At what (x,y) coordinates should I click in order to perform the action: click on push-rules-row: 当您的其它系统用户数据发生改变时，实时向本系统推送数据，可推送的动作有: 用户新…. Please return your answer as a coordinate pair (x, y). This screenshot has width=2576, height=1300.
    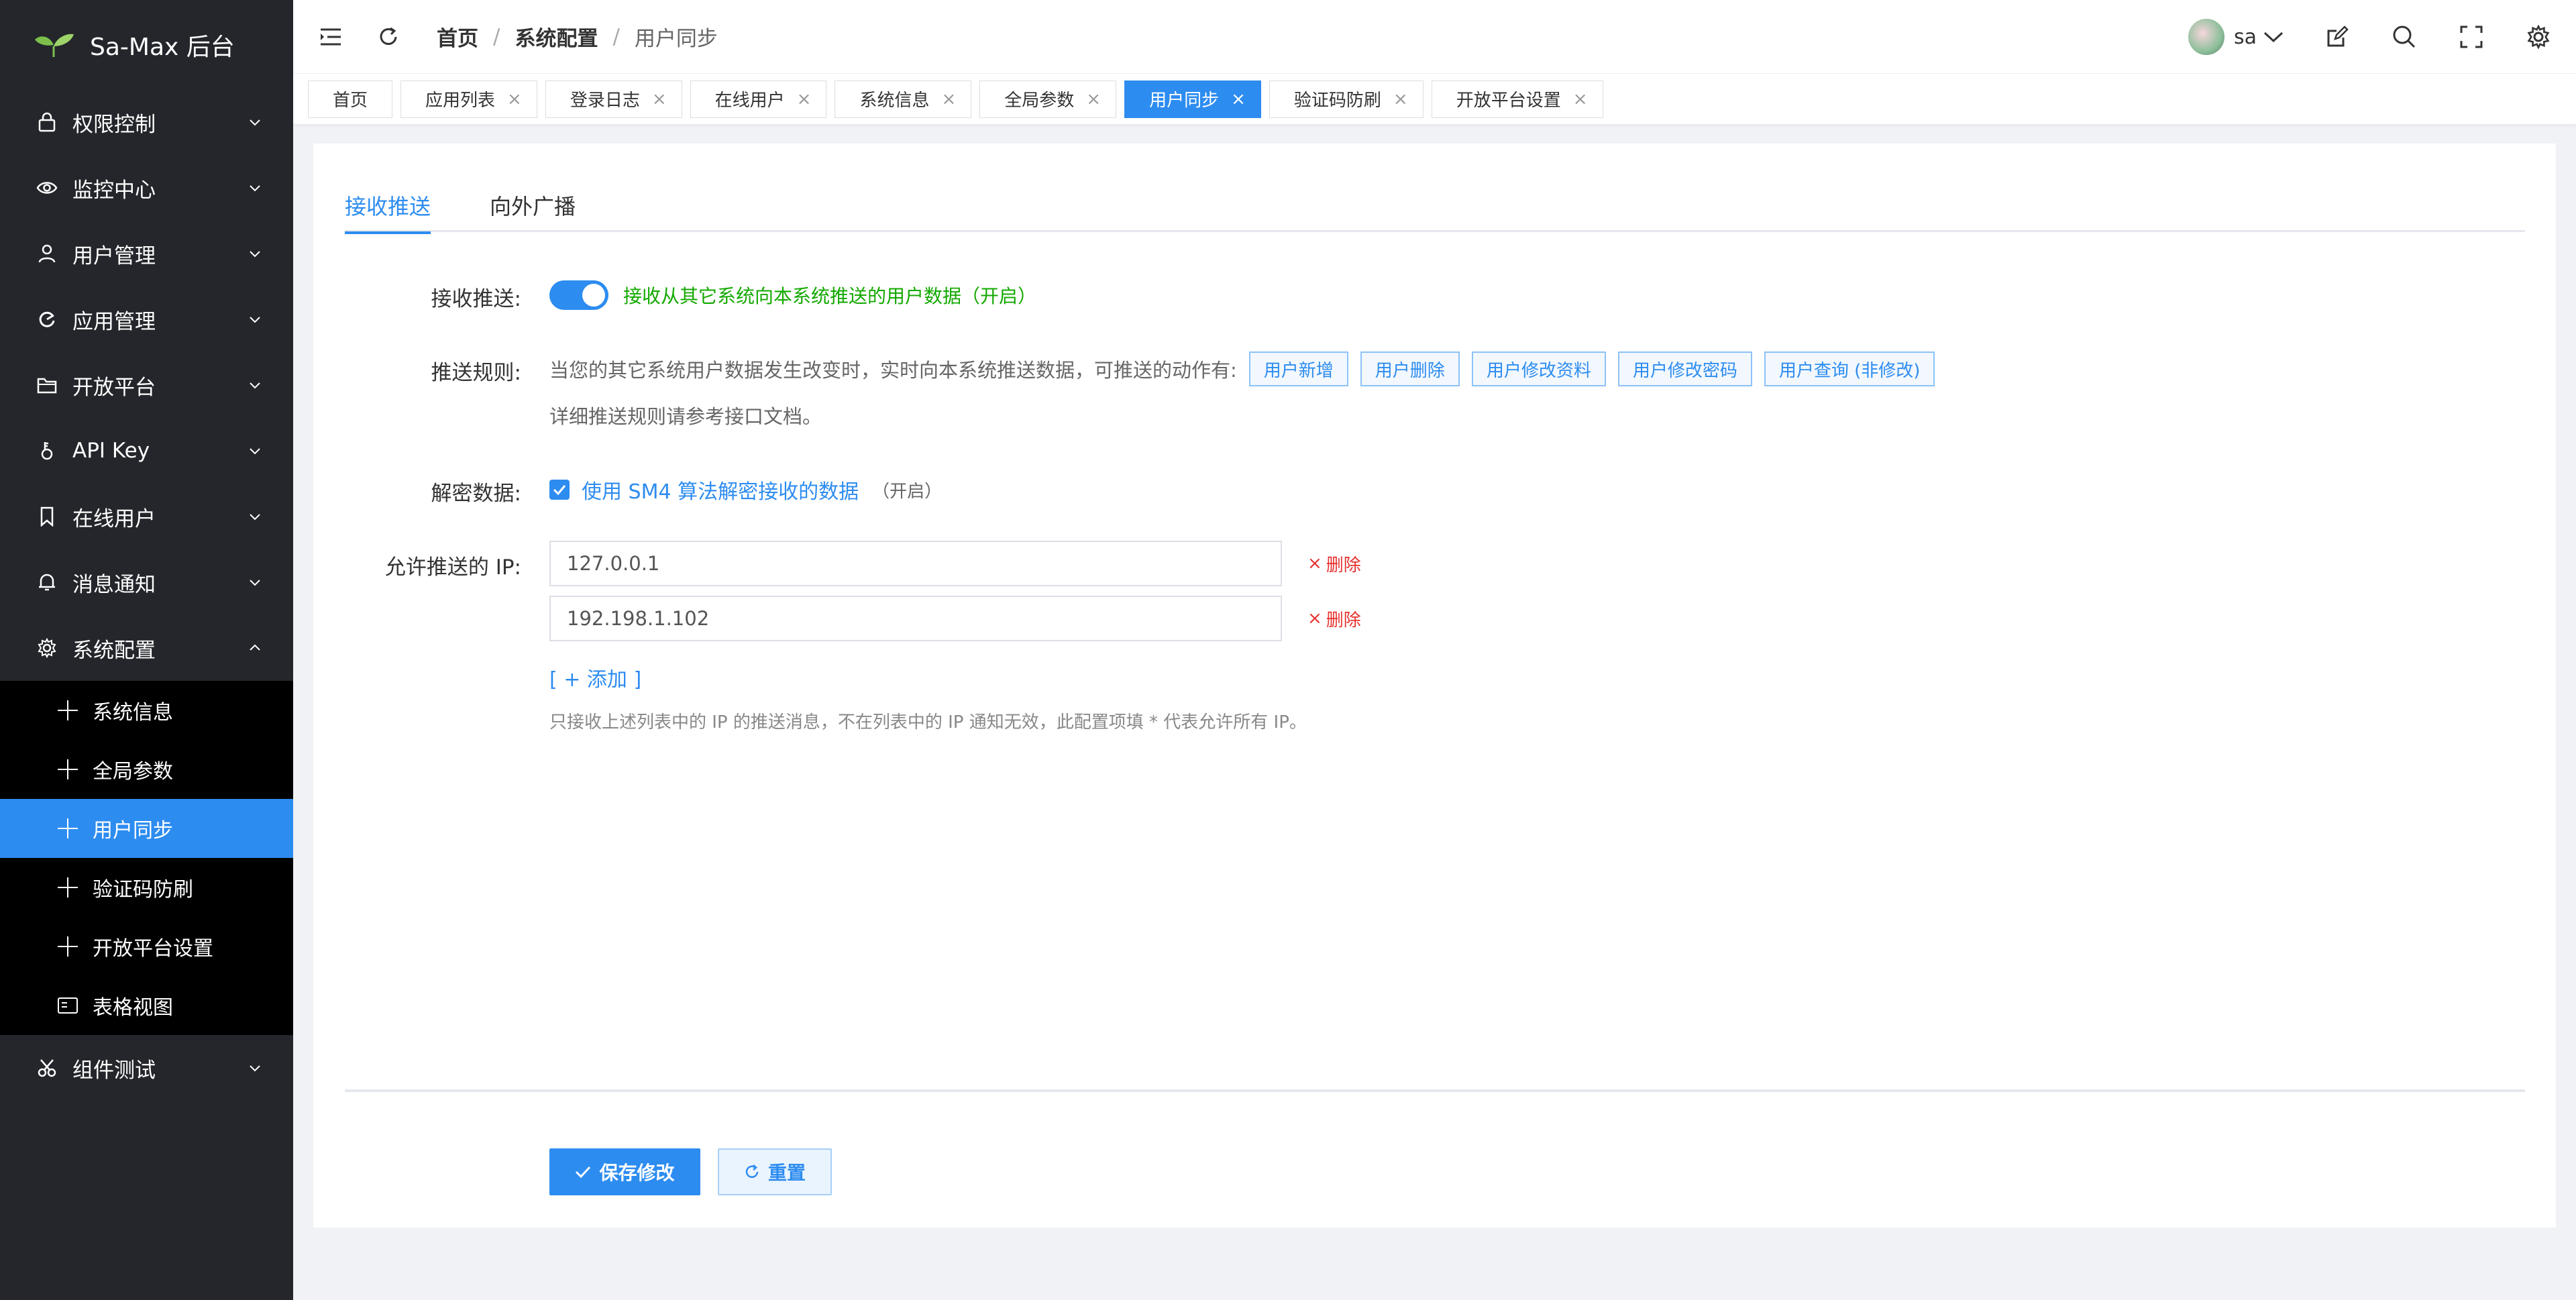
    Looking at the image, I should click on (1242, 369).